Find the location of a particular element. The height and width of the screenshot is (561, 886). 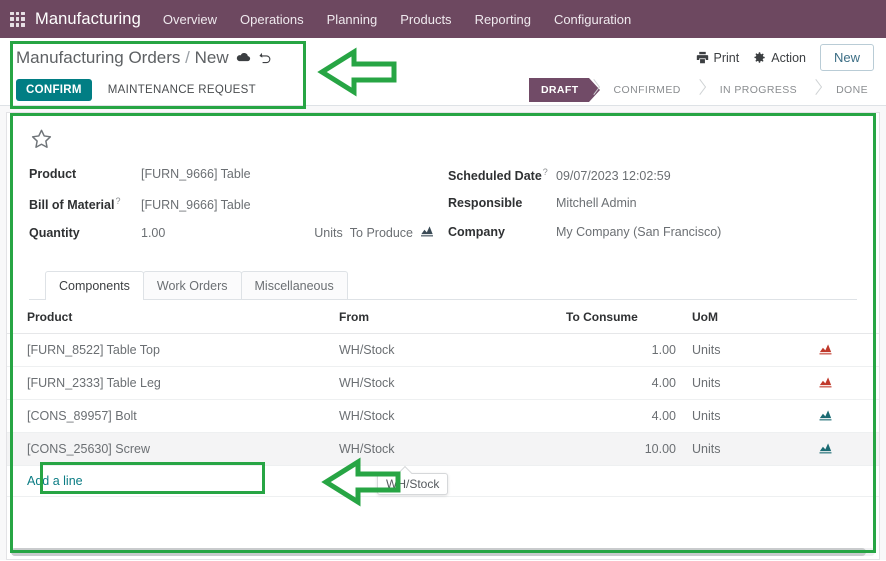

print-label: Print is located at coordinates (726, 57).